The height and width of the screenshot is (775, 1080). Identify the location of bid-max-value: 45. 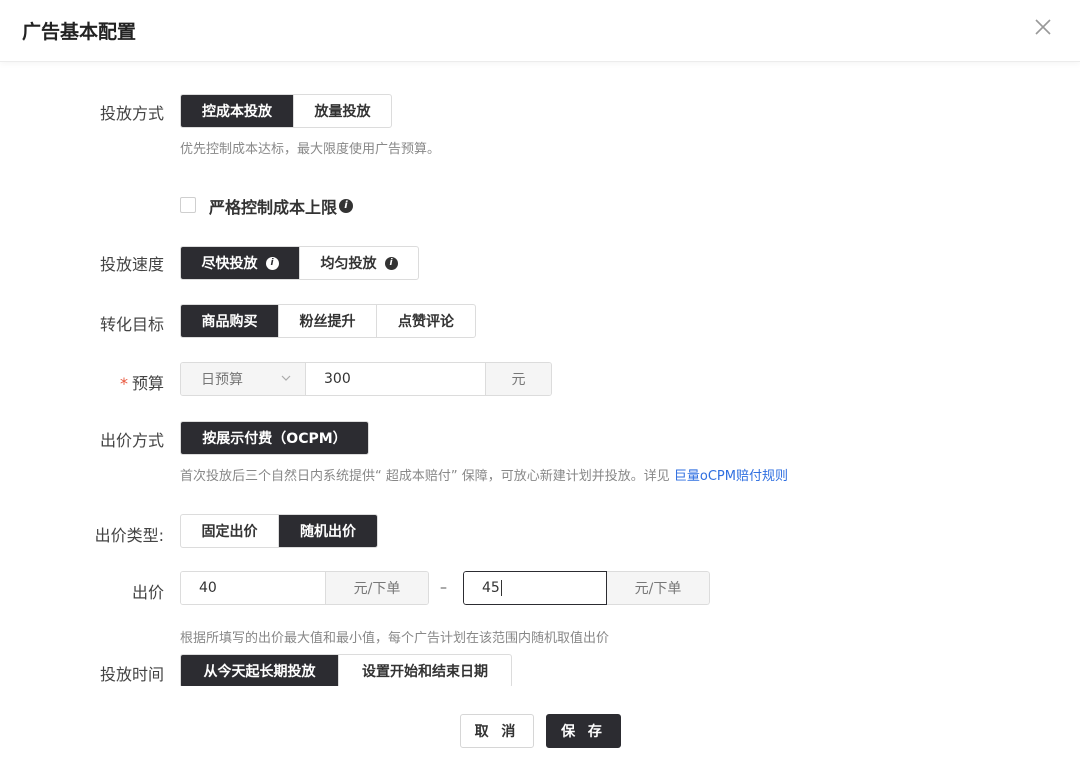
(491, 588).